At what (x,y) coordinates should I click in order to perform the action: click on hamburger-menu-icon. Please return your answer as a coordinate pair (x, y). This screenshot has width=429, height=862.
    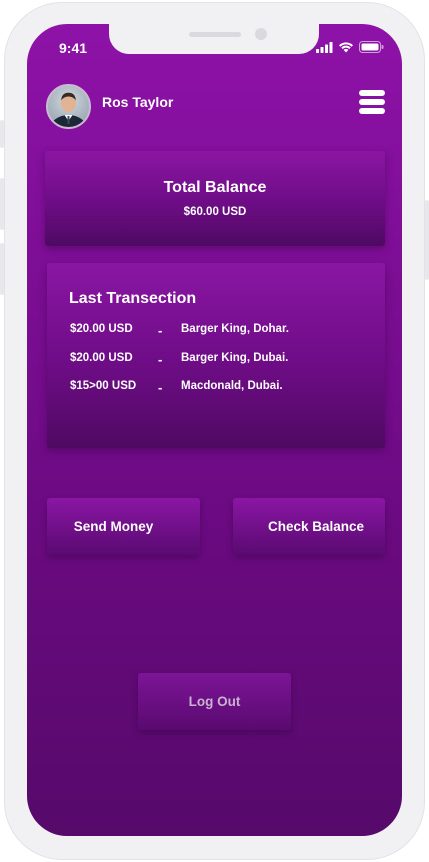
    Looking at the image, I should click on (372, 102).